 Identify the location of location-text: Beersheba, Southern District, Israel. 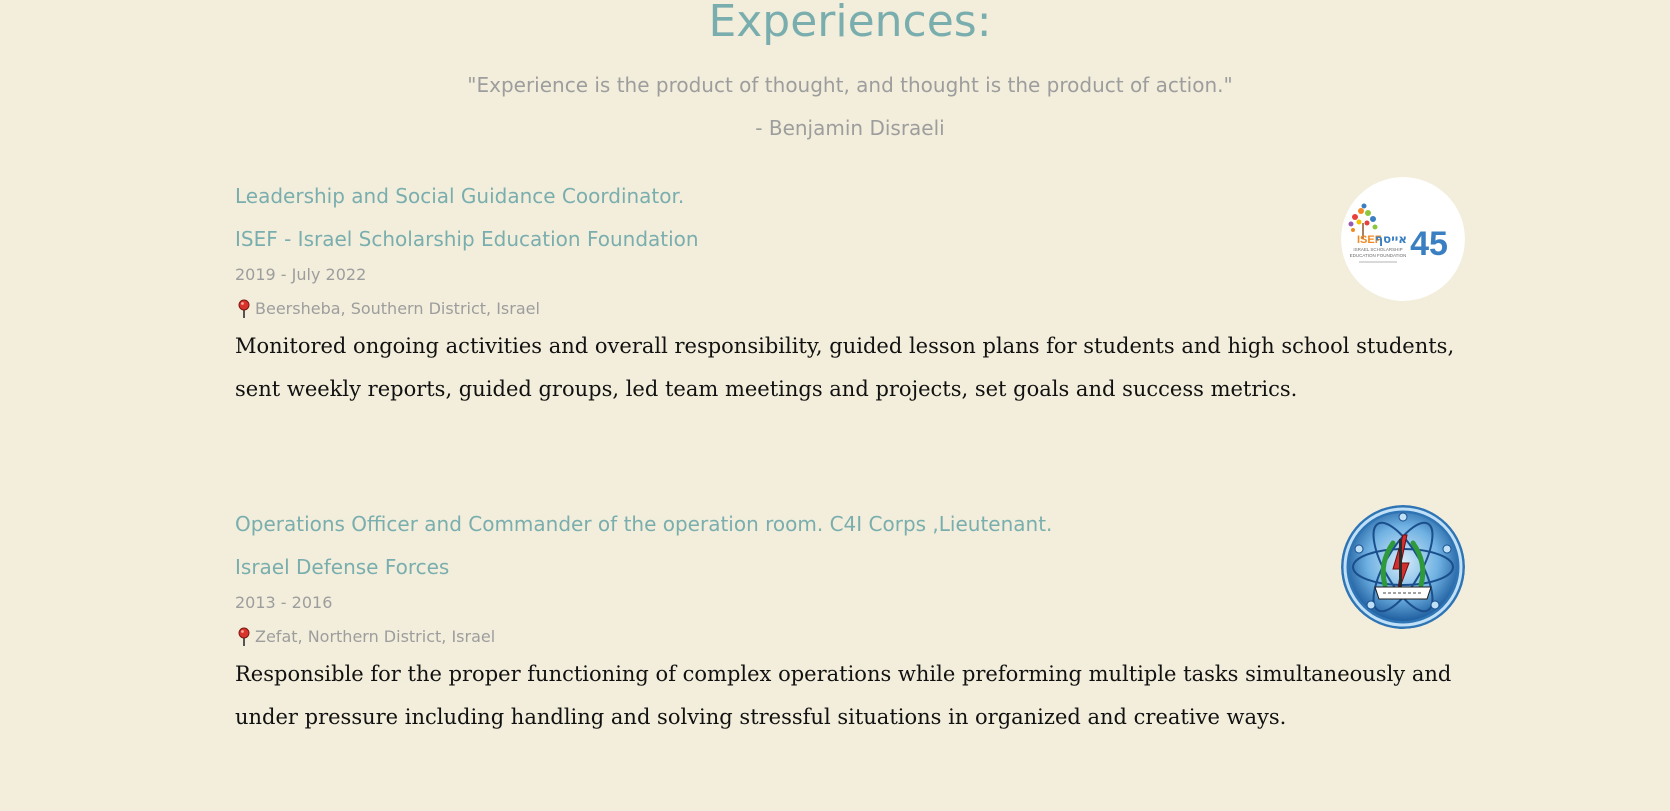
(397, 308).